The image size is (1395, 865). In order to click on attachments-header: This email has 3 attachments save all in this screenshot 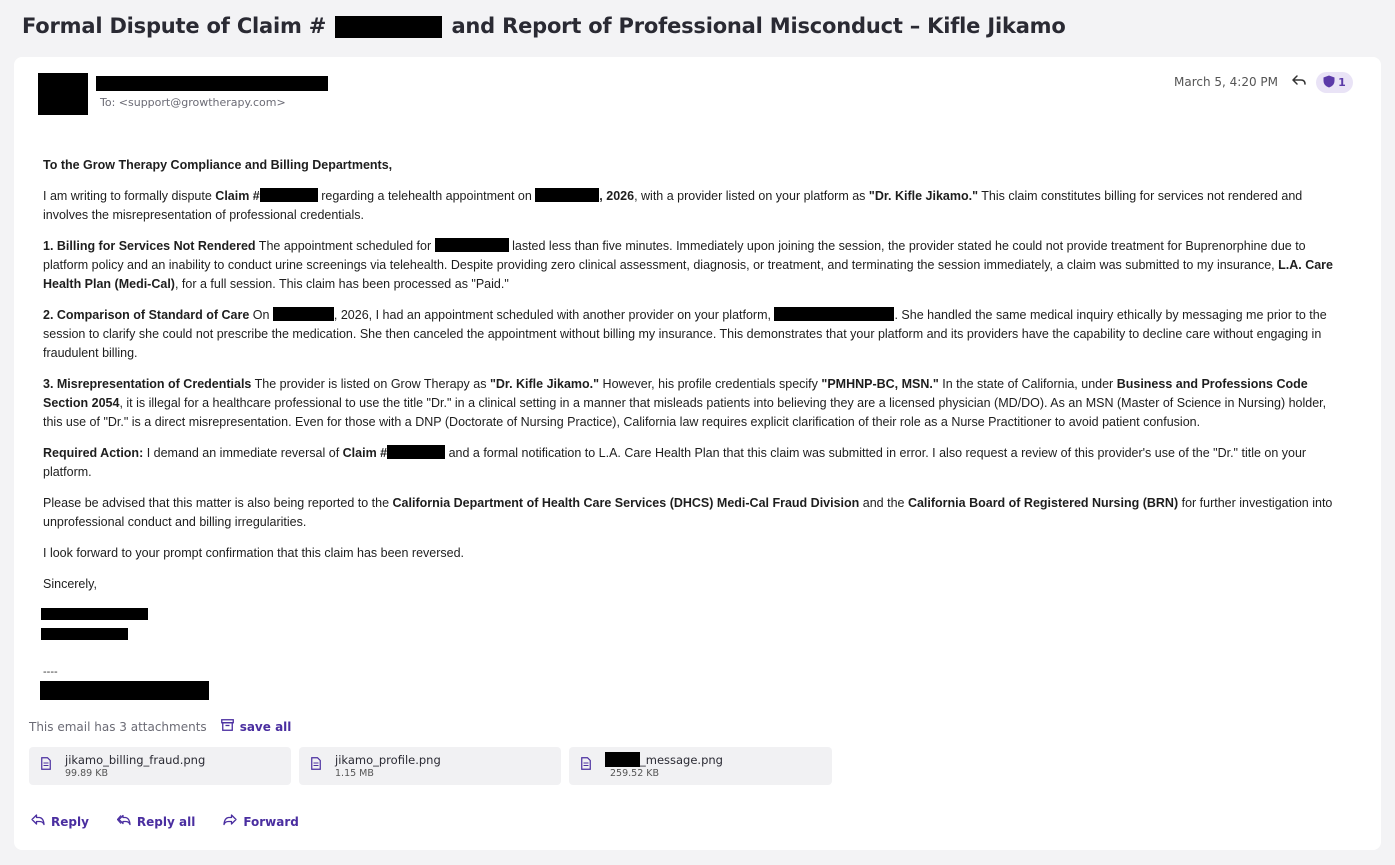, I will do `click(160, 726)`.